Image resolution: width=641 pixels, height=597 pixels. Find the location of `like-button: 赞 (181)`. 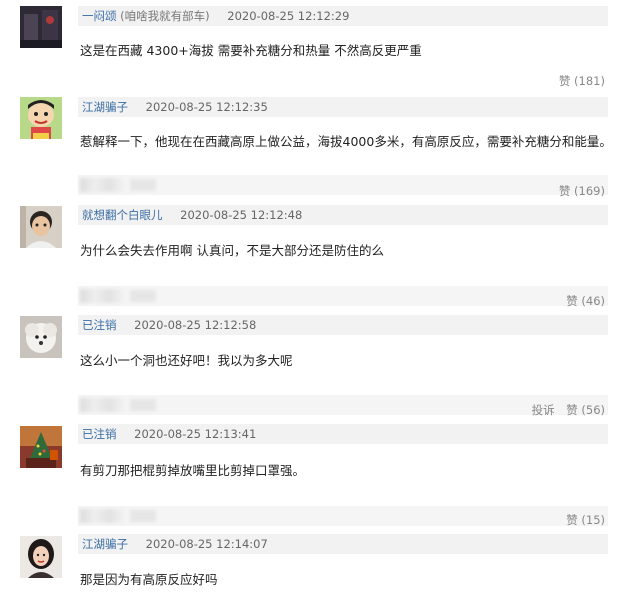

like-button: 赞 (181) is located at coordinates (582, 81).